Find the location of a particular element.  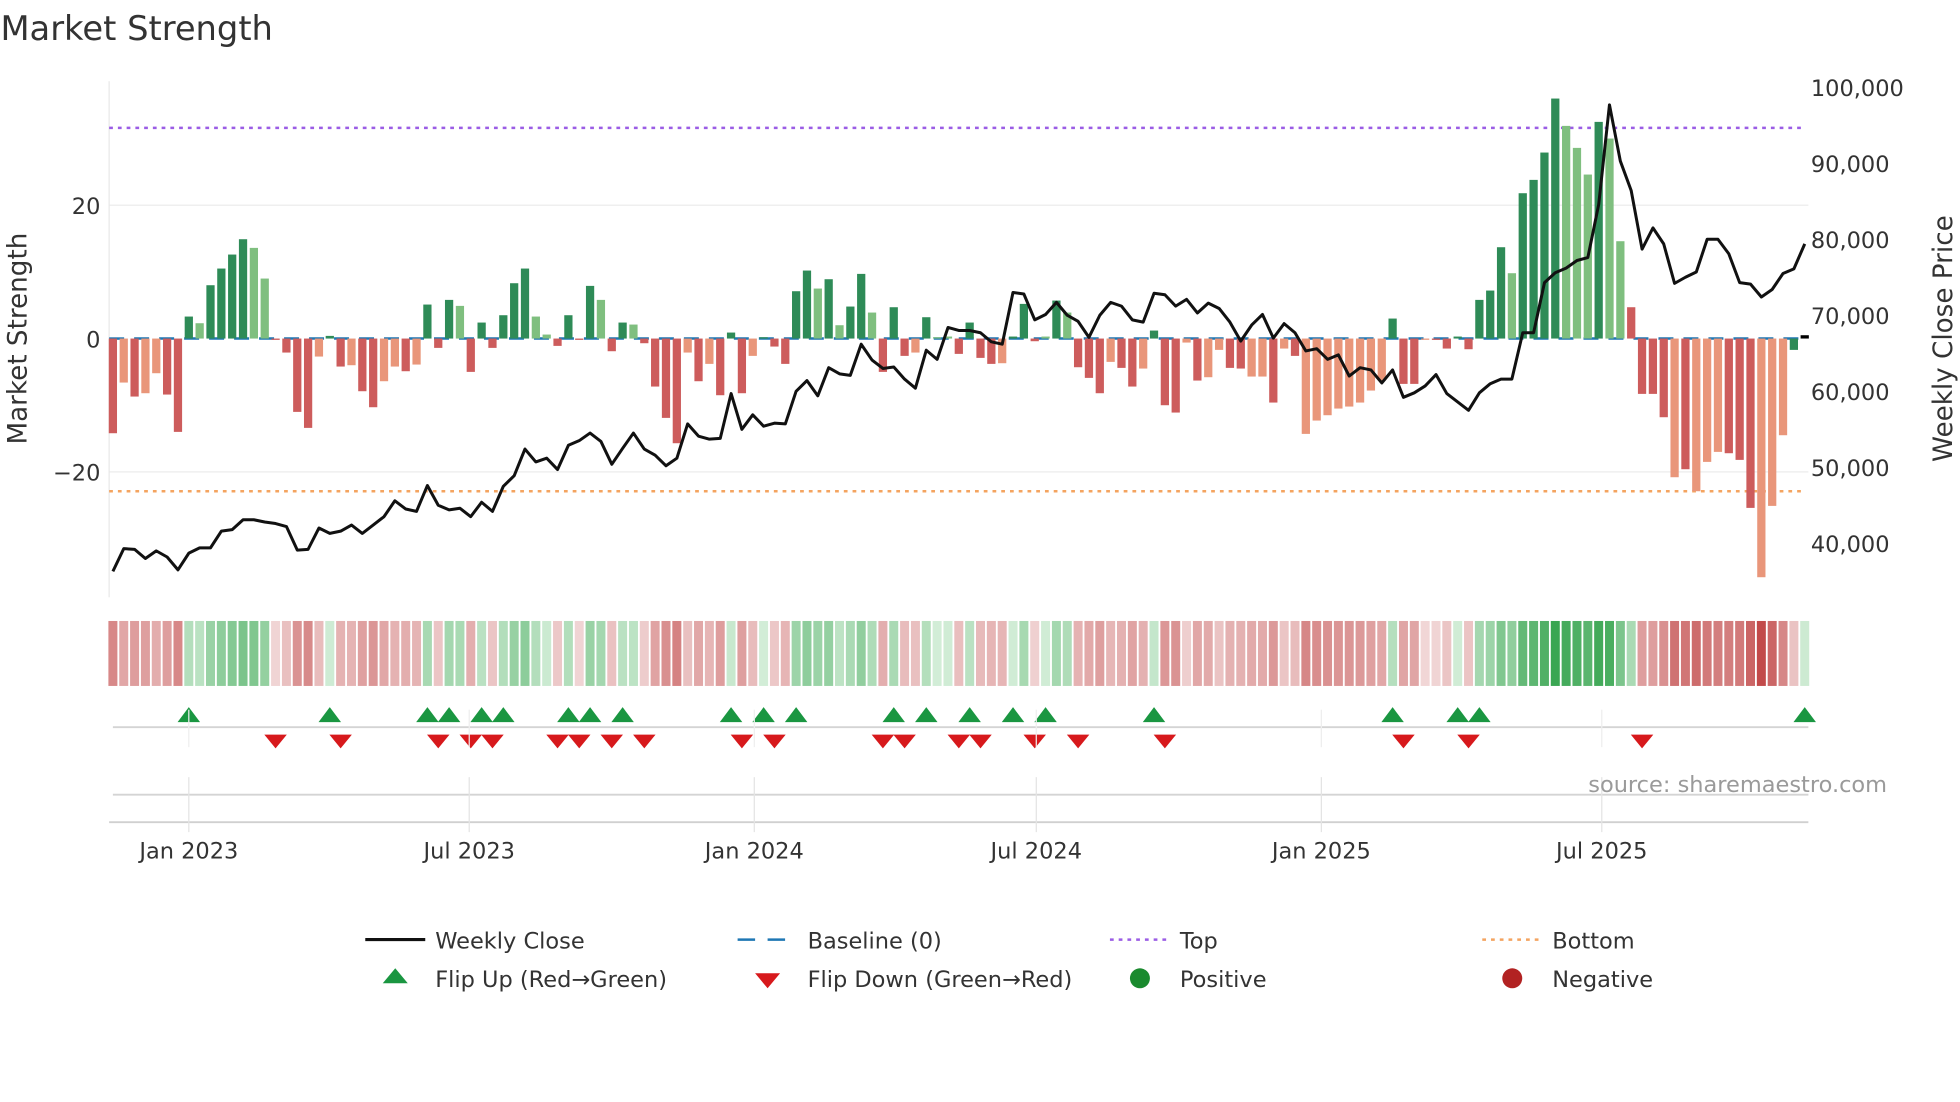

legend-negative: Negative is located at coordinates (1577, 980).